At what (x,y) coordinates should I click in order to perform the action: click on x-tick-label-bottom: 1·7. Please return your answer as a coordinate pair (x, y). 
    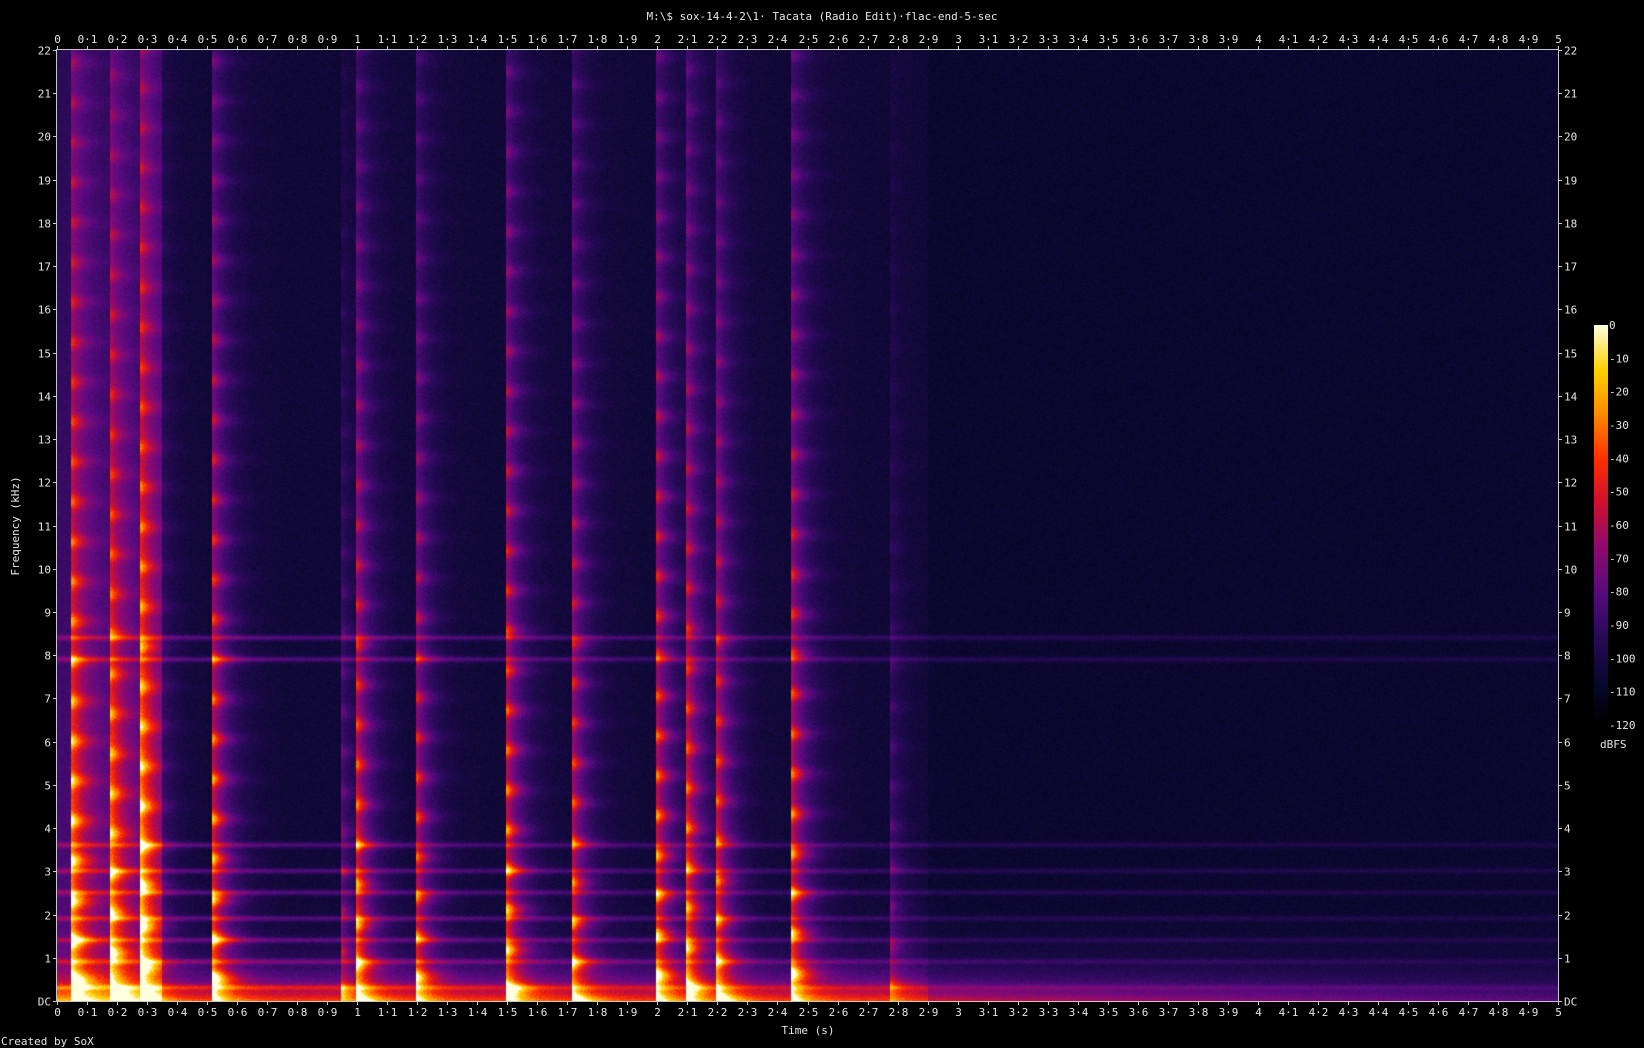
    Looking at the image, I should click on (568, 1012).